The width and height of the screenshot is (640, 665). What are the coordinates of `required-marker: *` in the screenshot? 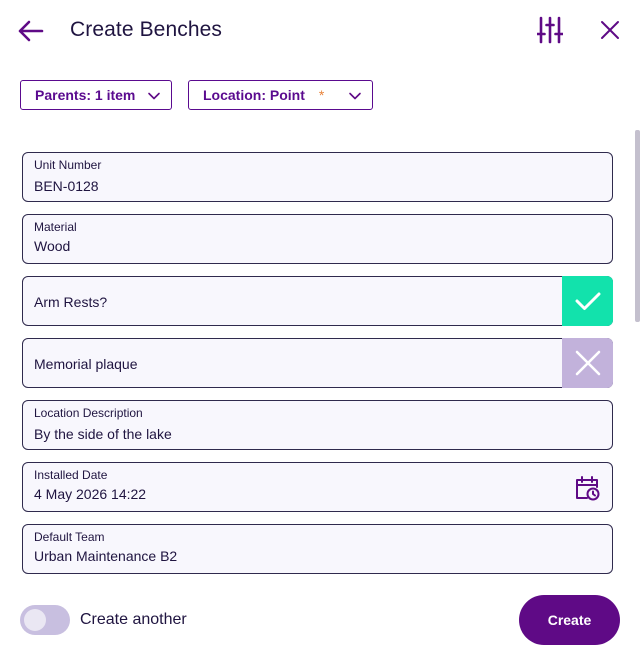 It's located at (321, 95).